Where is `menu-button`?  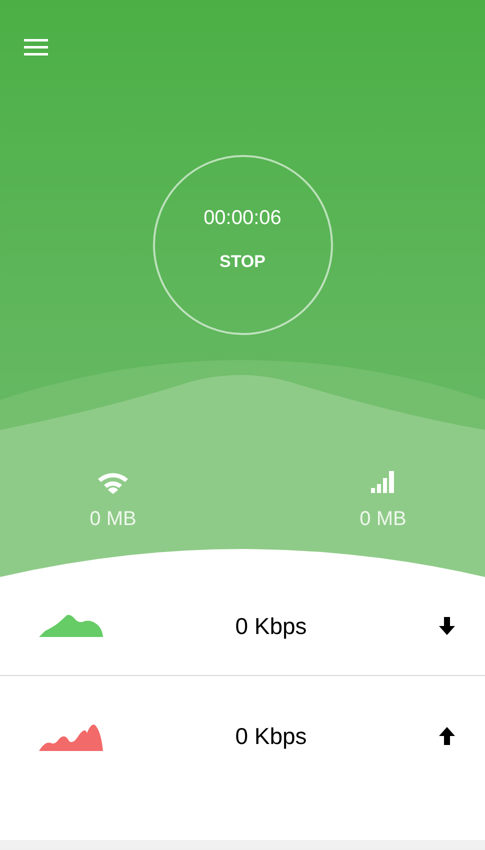 menu-button is located at coordinates (36, 47).